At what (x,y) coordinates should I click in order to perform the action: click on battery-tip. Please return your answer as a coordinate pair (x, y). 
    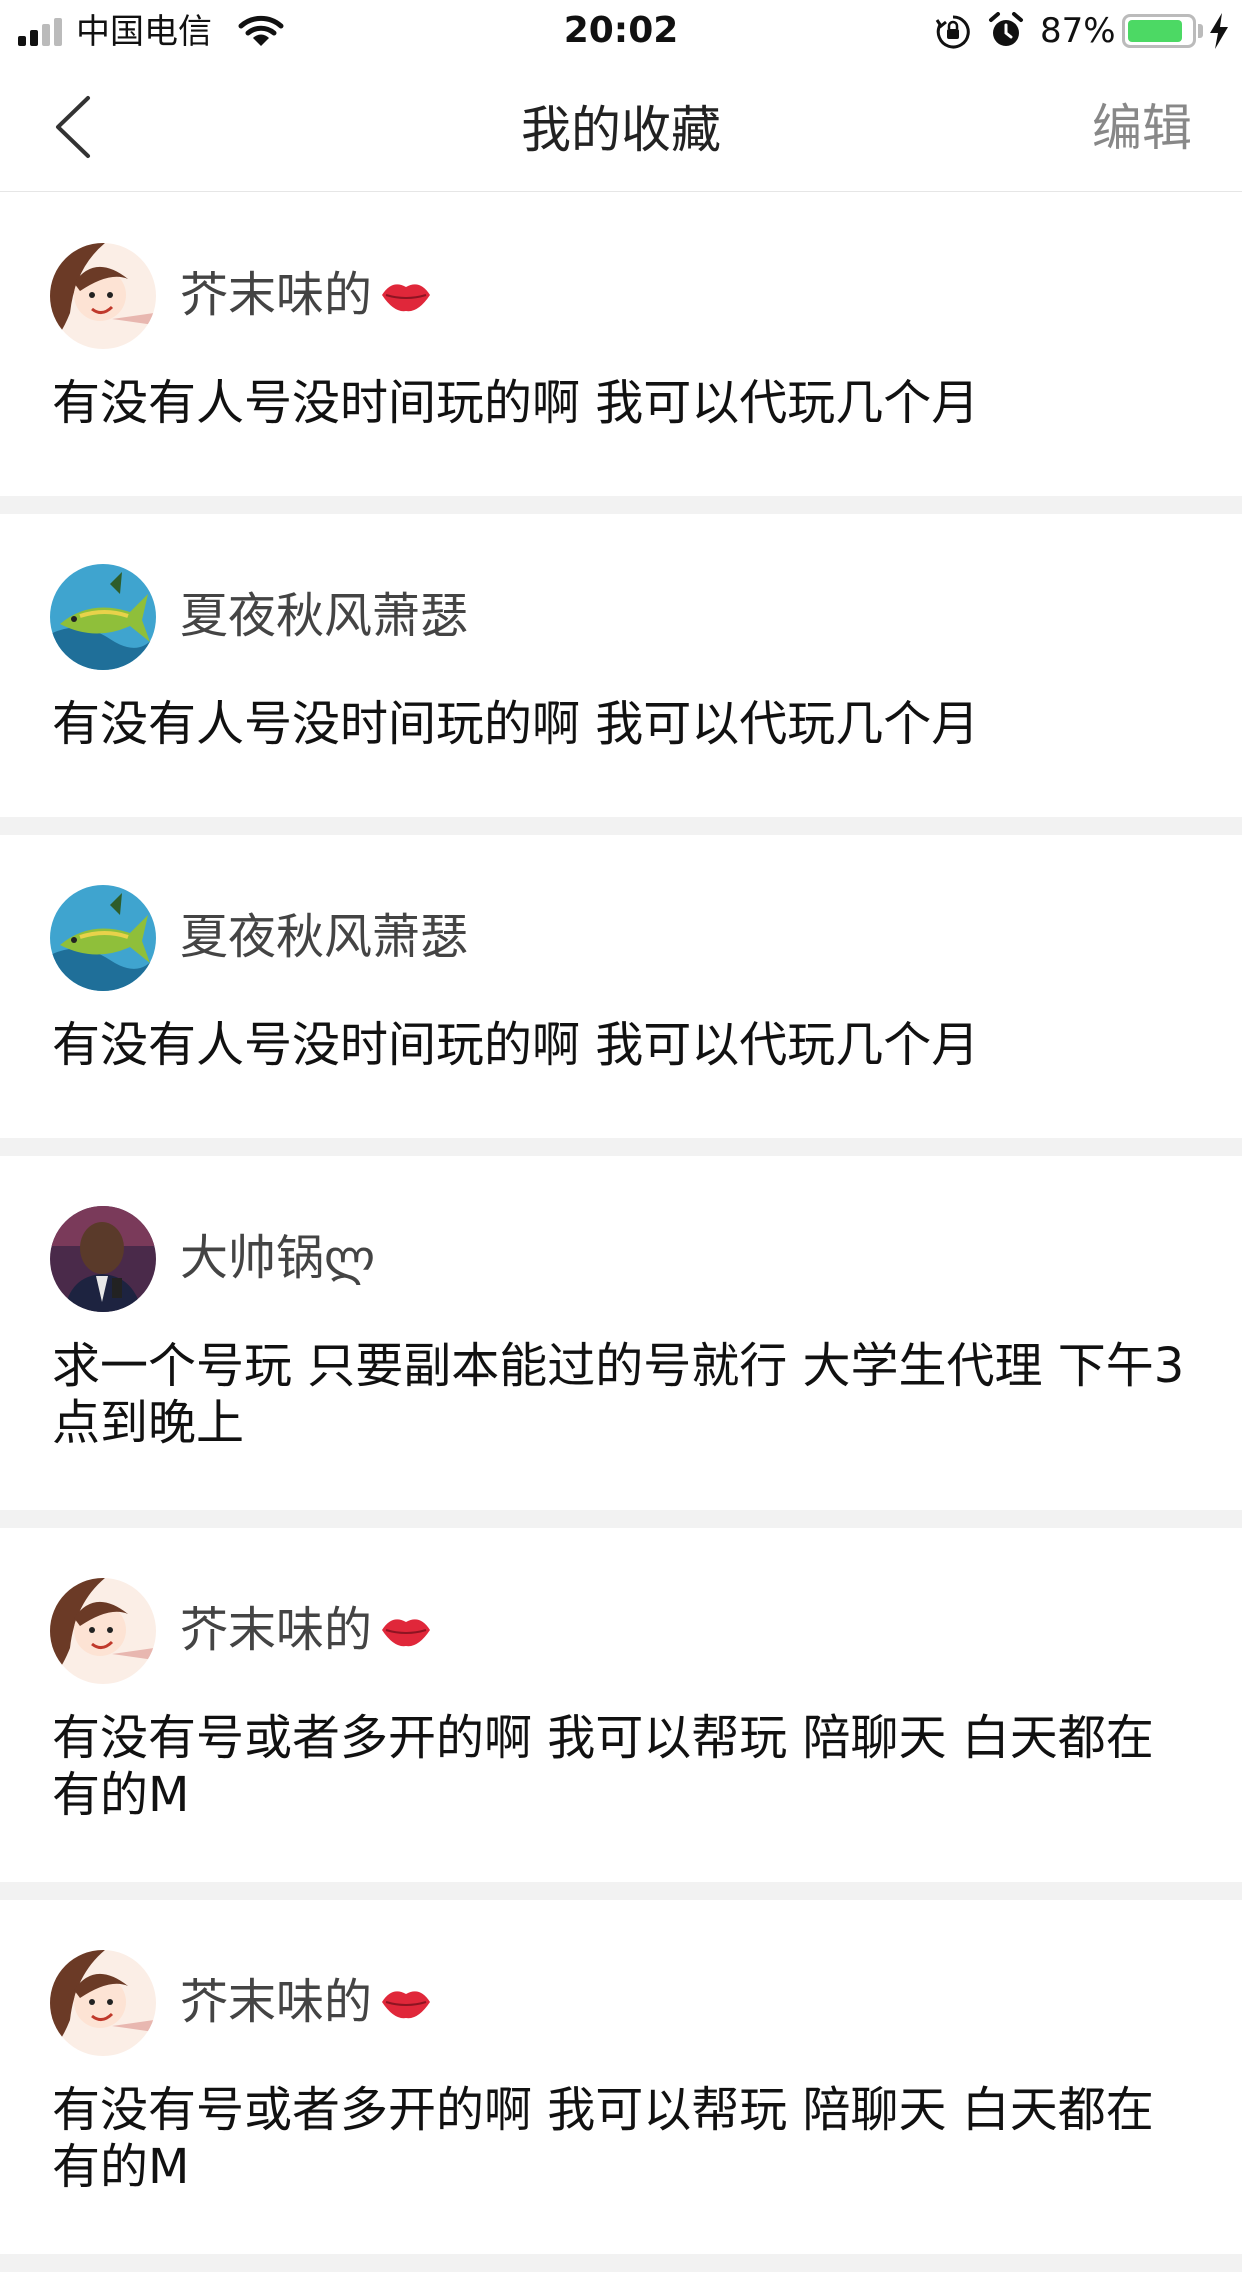
    Looking at the image, I should click on (1200, 31).